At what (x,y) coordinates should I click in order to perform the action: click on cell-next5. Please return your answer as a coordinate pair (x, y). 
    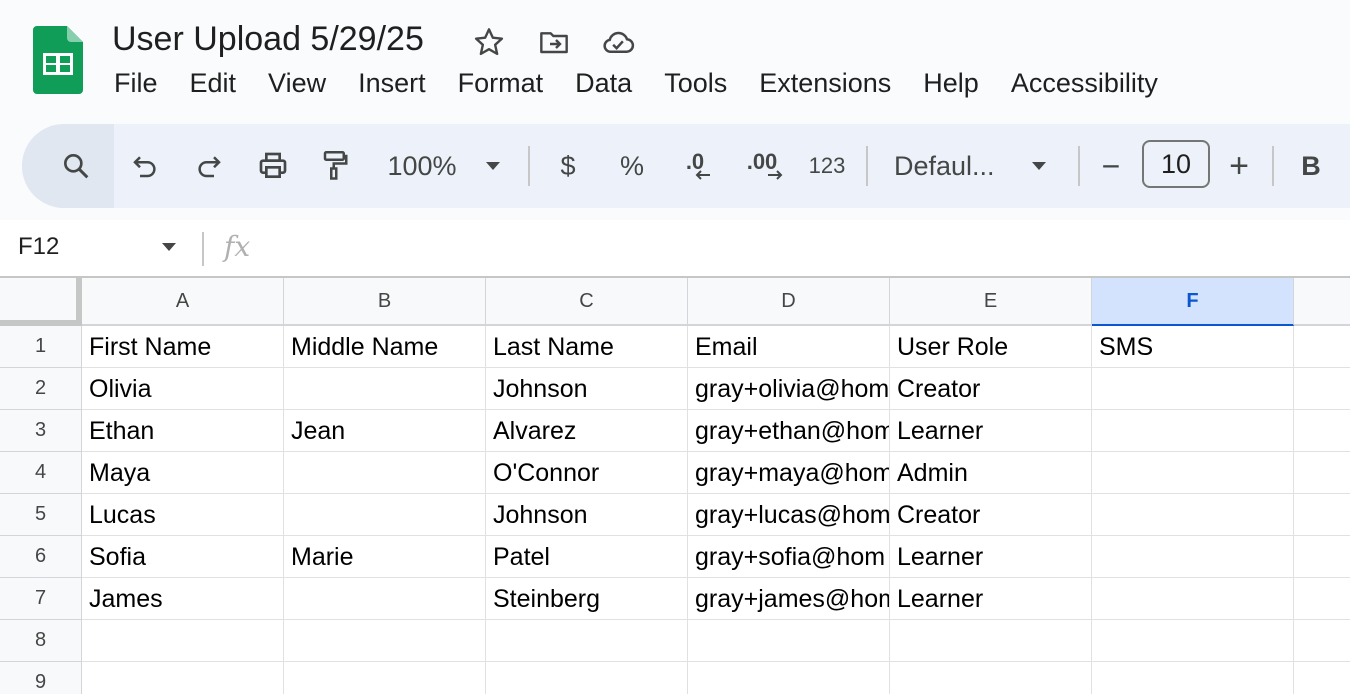
    Looking at the image, I should click on (1322, 515).